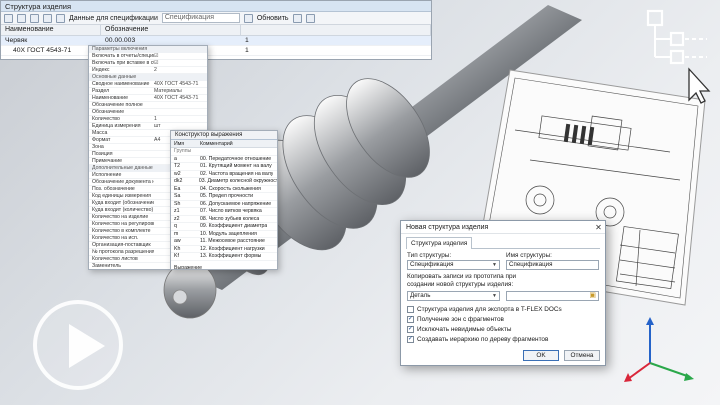 This screenshot has width=720, height=405. I want to click on coordinate-axes-icon, so click(659, 349).